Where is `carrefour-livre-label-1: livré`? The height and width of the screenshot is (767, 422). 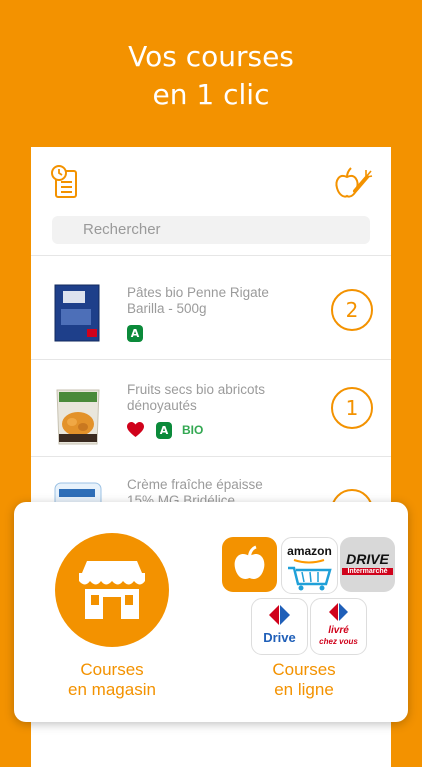
carrefour-livre-label-1: livré is located at coordinates (338, 630).